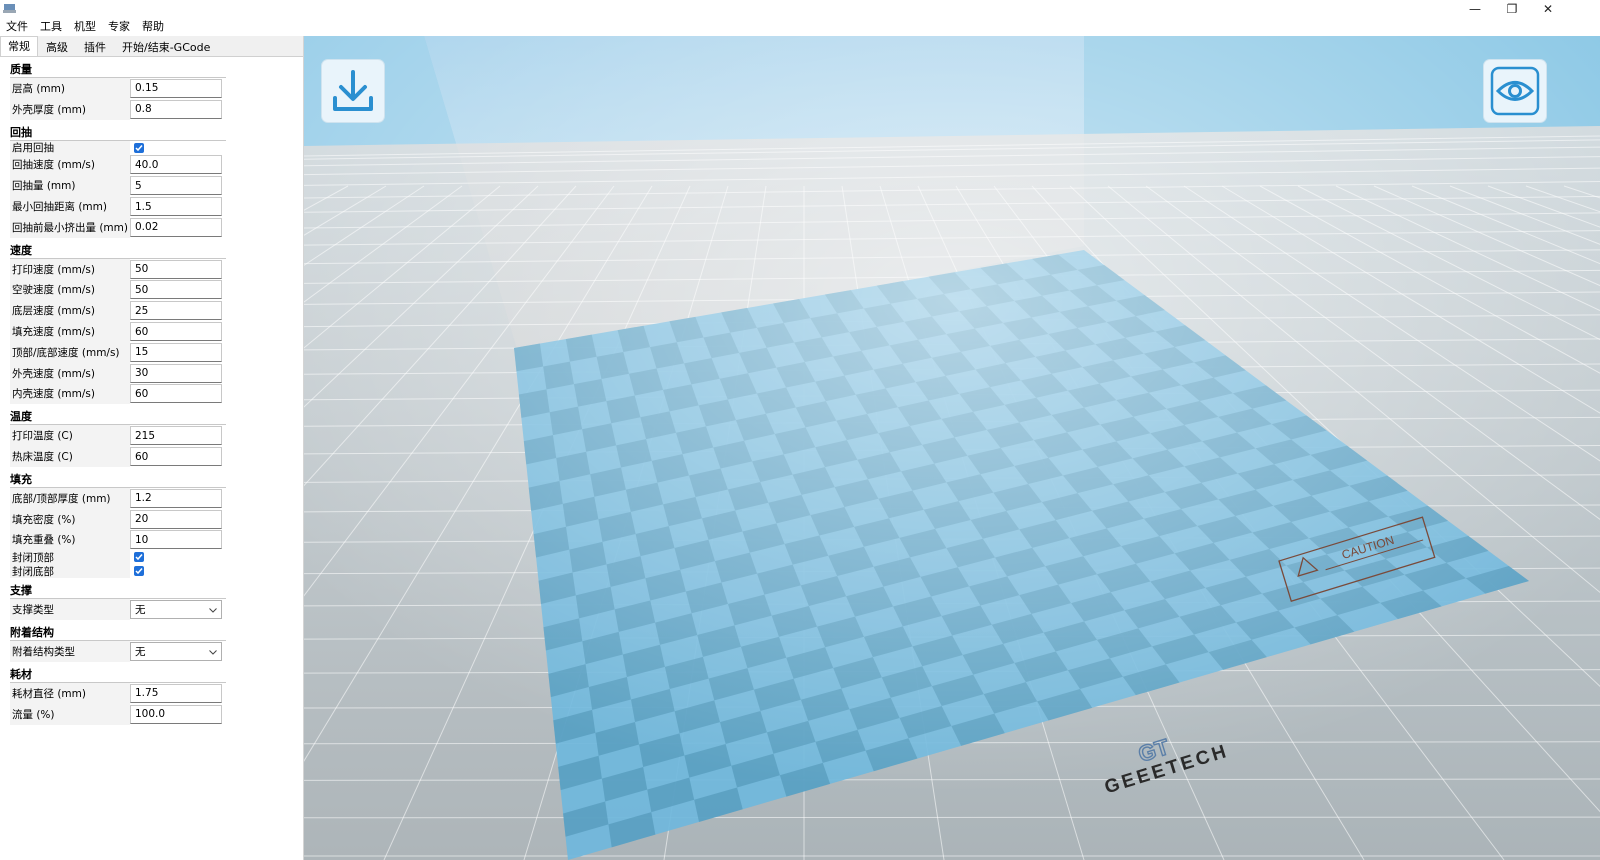 This screenshot has height=860, width=1600. Describe the element at coordinates (1512, 9) in the screenshot. I see `restore-button: ❐` at that location.